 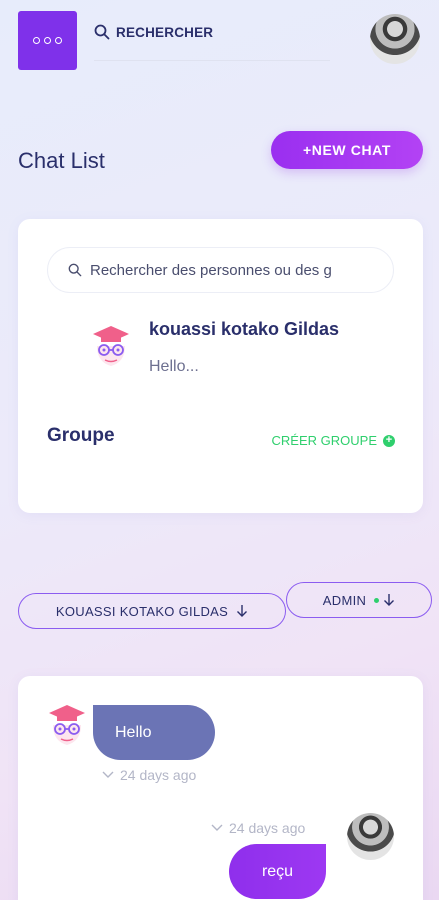 I want to click on create-group-label: CRÉER GROUPE, so click(x=324, y=440).